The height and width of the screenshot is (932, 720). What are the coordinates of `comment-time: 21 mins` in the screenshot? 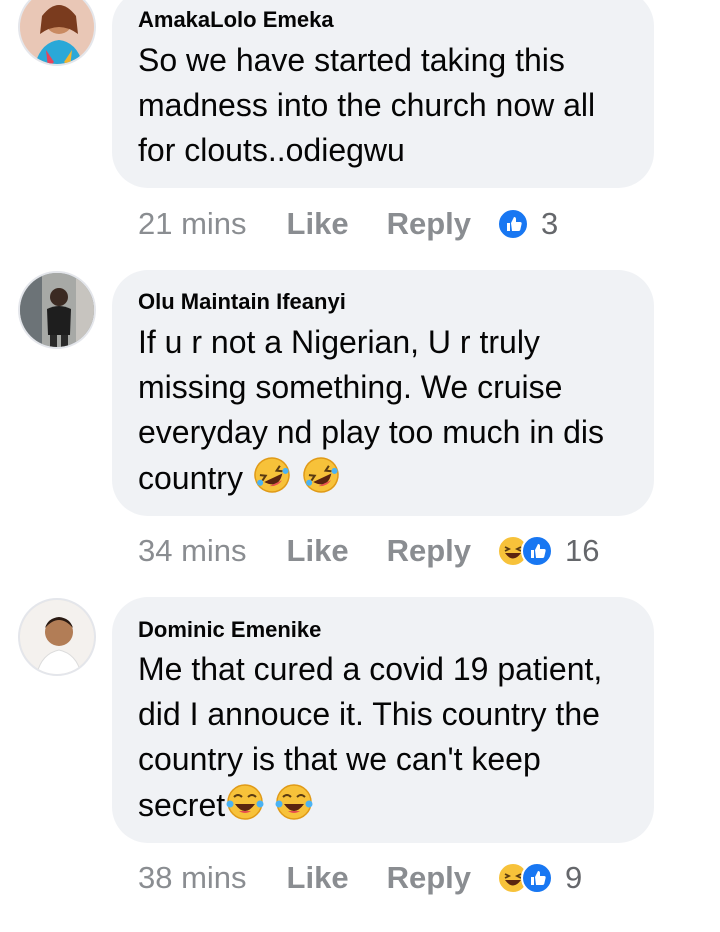 It's located at (192, 224).